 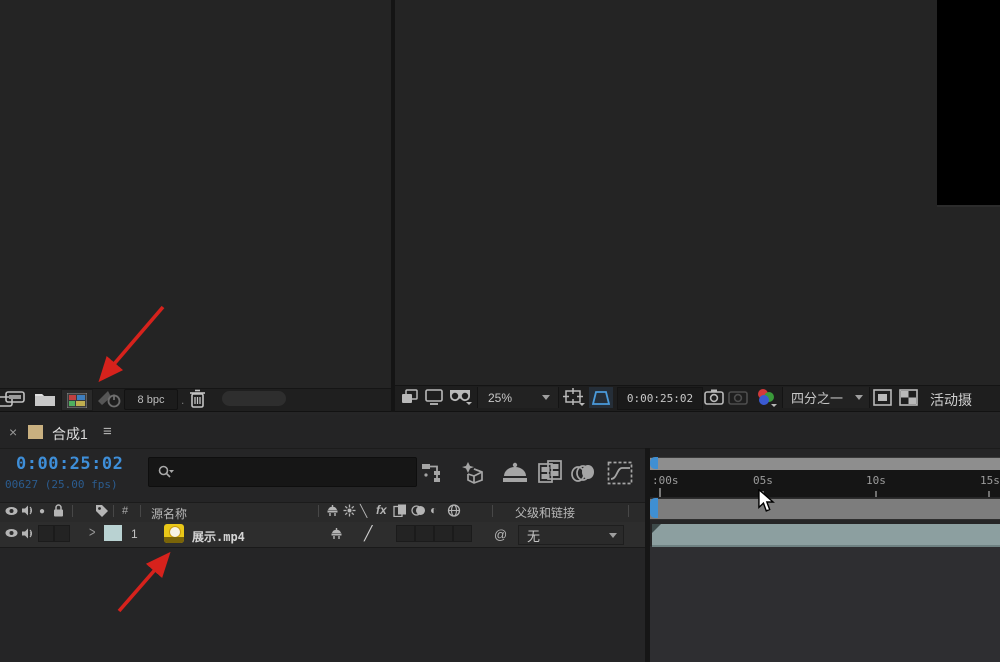 What do you see at coordinates (714, 397) in the screenshot?
I see `snapshot-icon` at bounding box center [714, 397].